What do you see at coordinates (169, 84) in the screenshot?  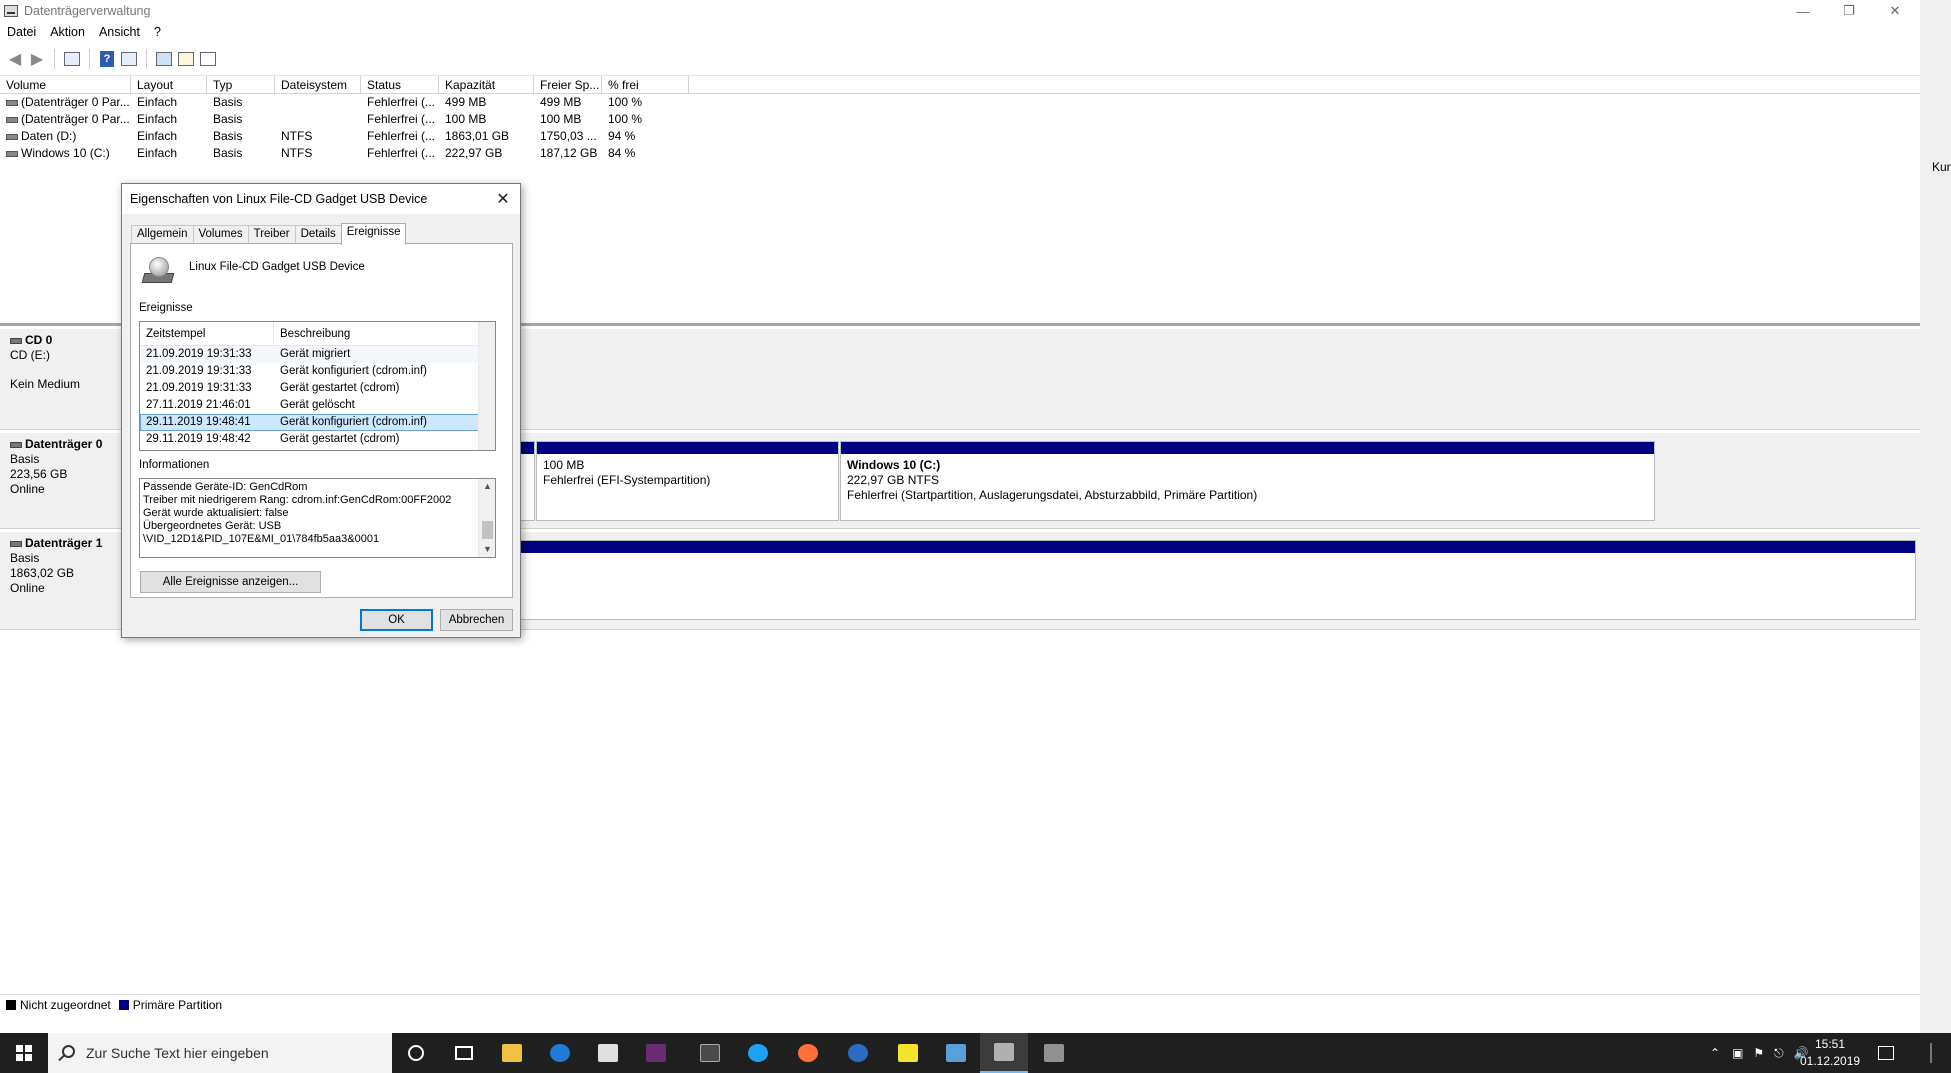 I see `column-layout: Layout` at bounding box center [169, 84].